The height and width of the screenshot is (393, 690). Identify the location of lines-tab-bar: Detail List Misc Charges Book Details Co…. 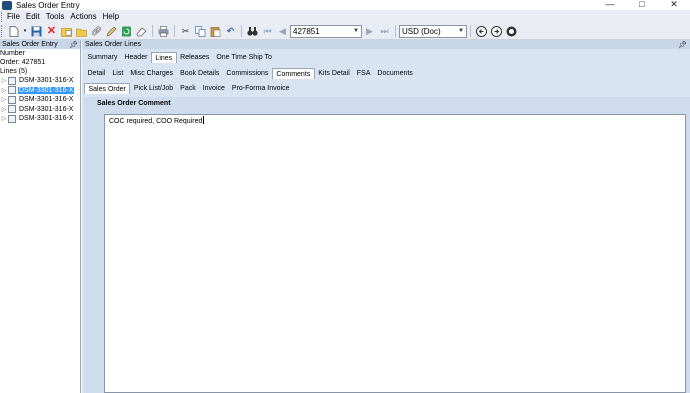
(250, 73).